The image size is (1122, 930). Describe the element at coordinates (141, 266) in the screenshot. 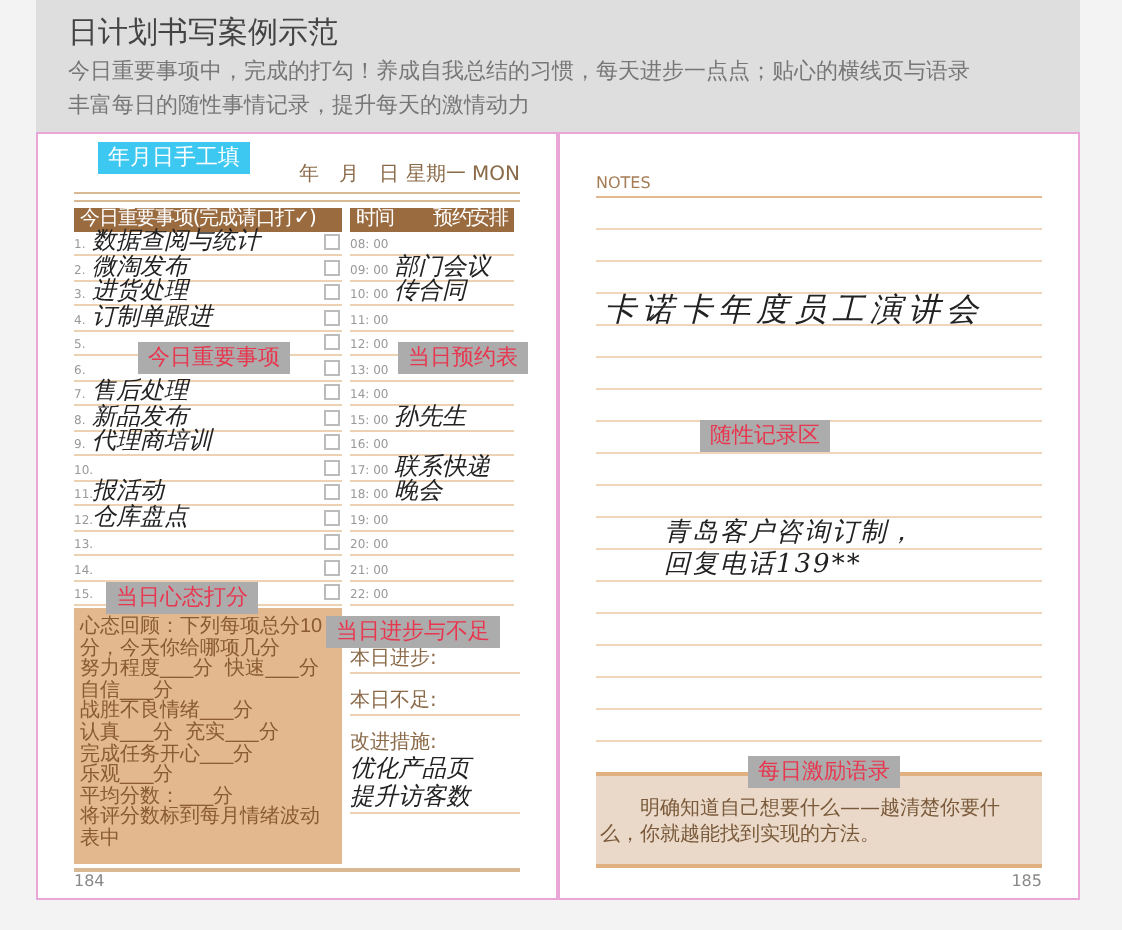

I see `handwritten-task: 微淘发布` at that location.